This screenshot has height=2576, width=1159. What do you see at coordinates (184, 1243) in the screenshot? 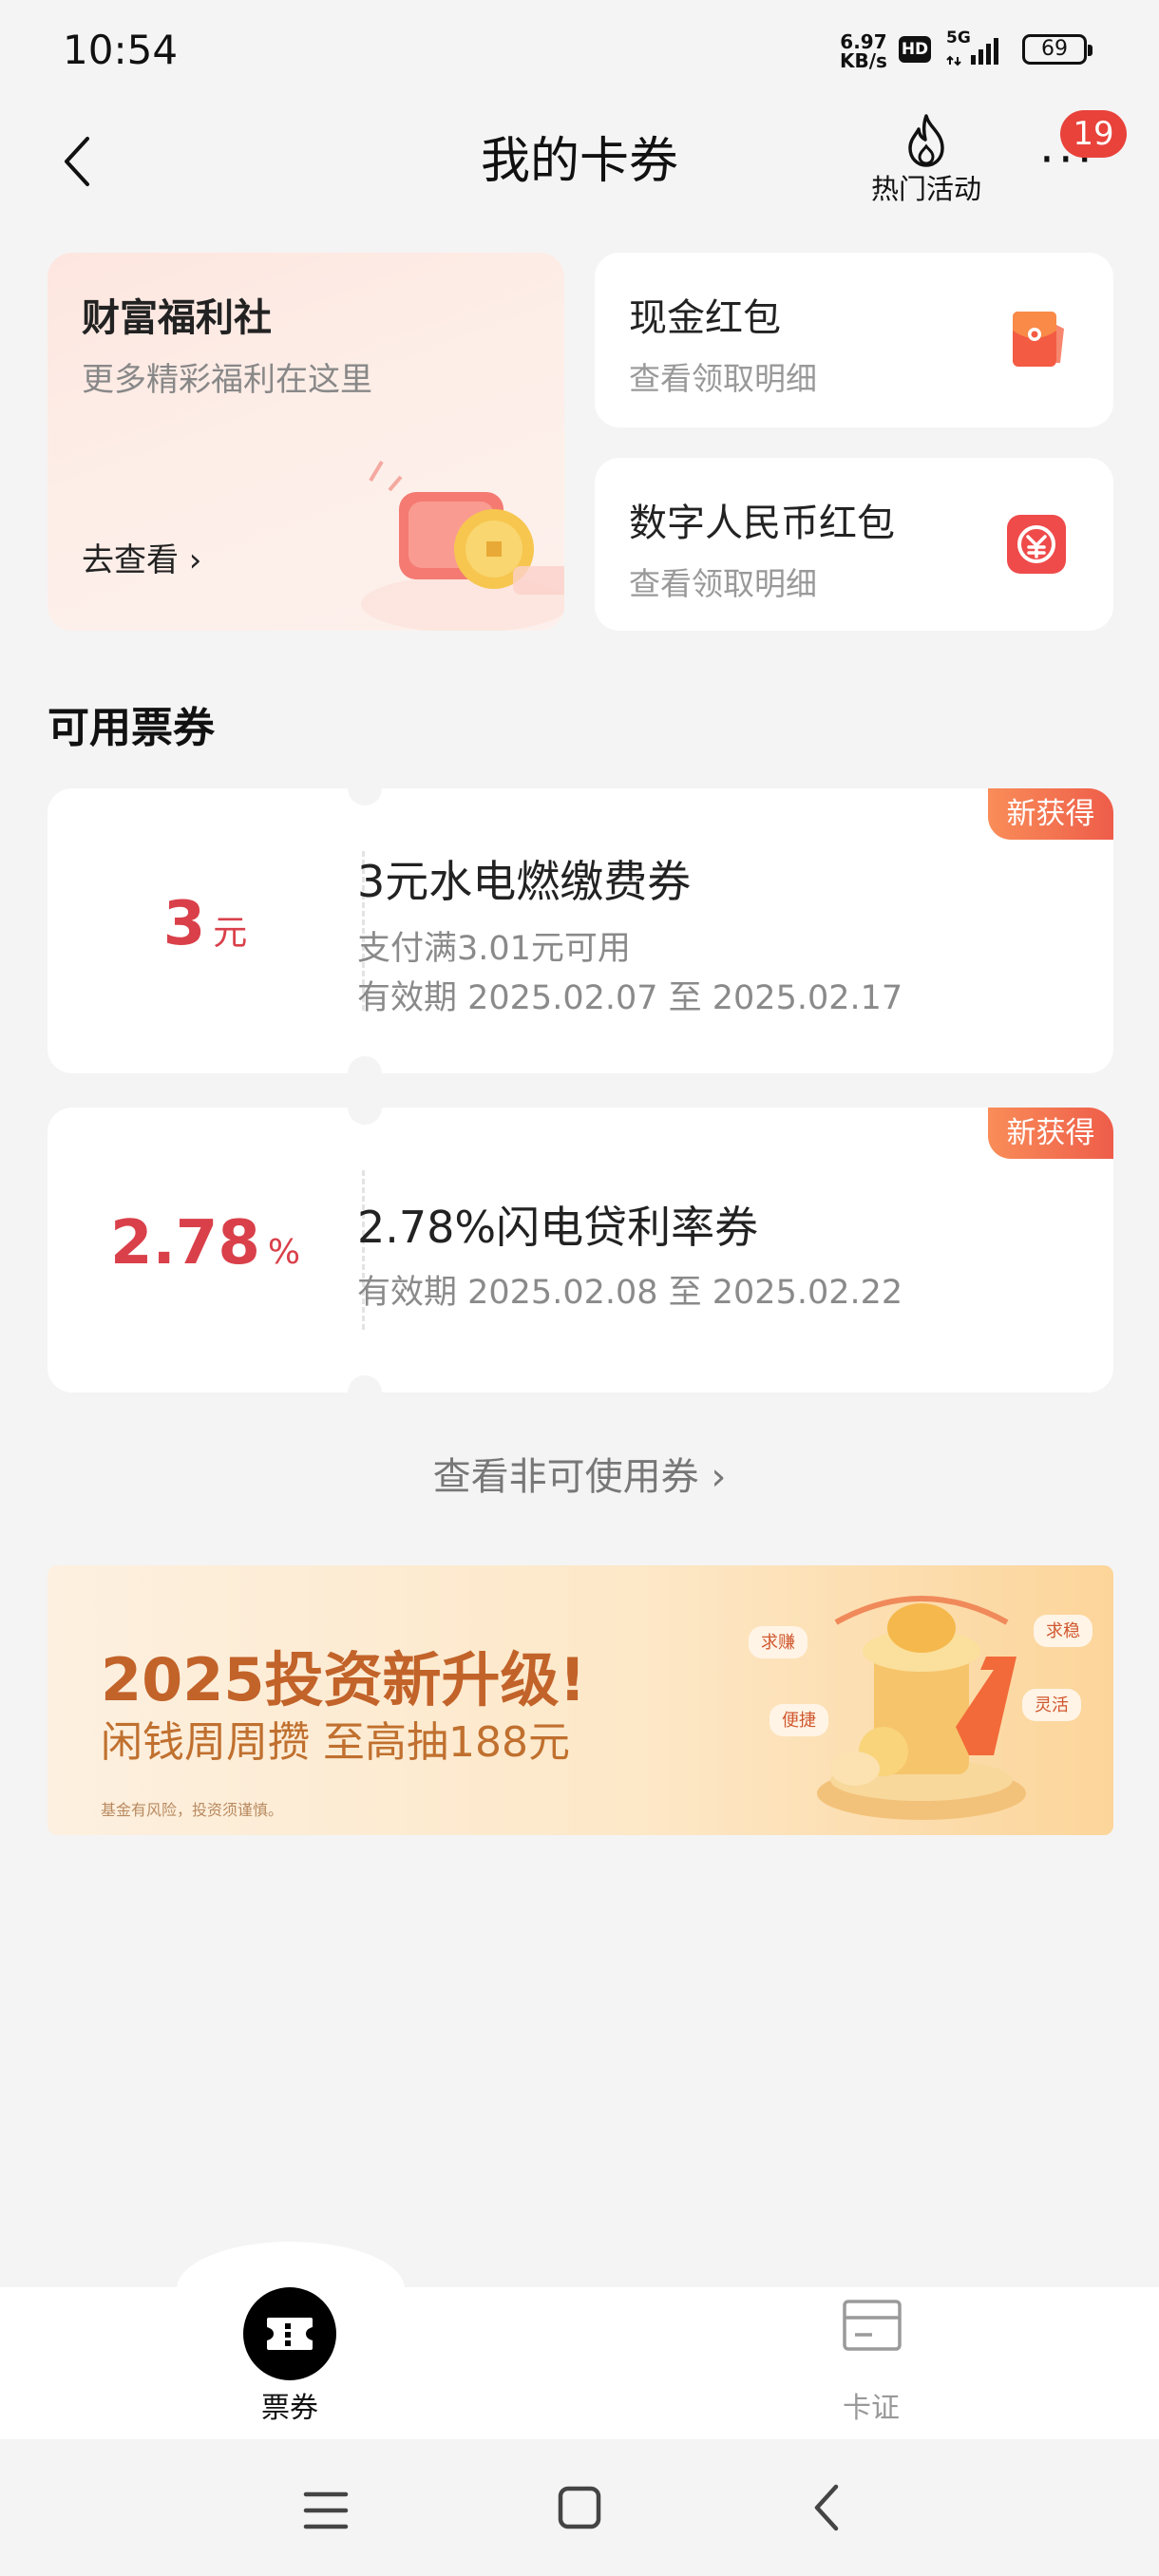
I see `coupon-value-number: 2.78` at bounding box center [184, 1243].